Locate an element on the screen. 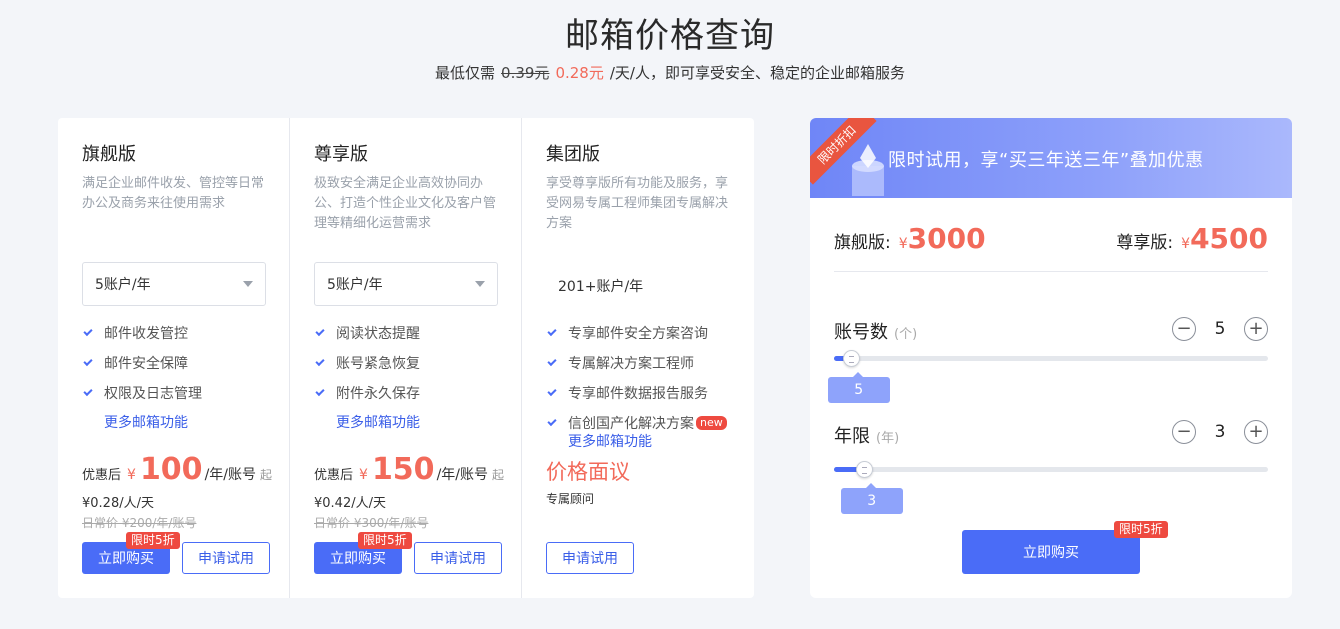 This screenshot has height=629, width=1340. daily-price: ¥0.28/人/天 is located at coordinates (118, 503).